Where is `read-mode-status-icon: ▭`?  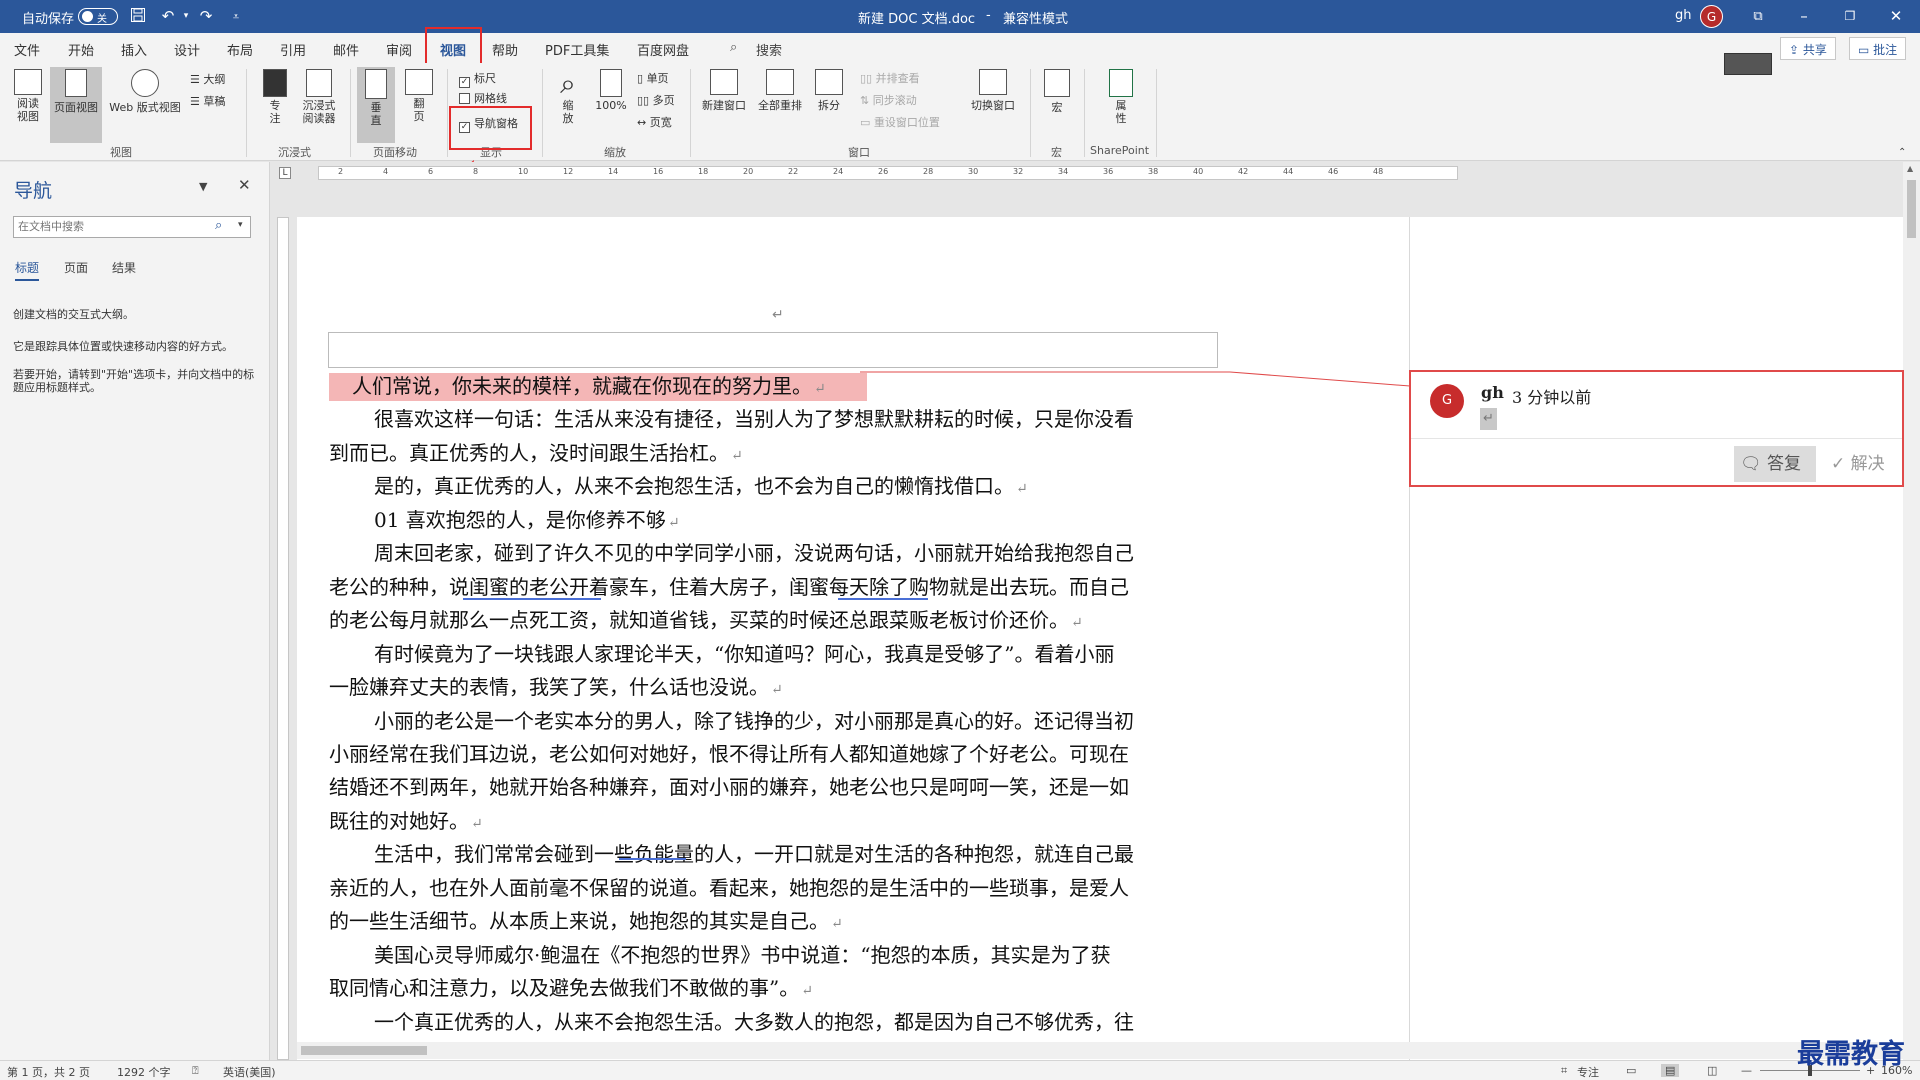 read-mode-status-icon: ▭ is located at coordinates (1631, 1070).